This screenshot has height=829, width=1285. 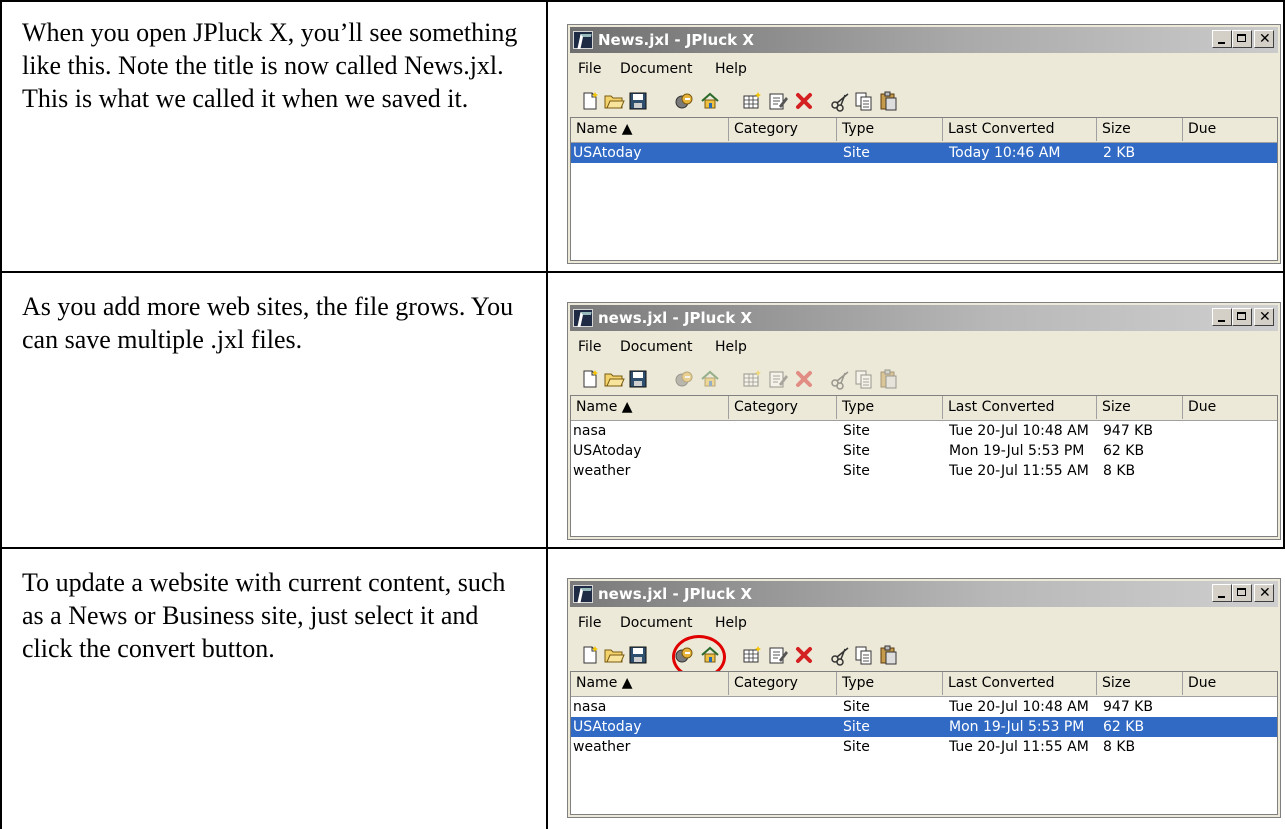 I want to click on list-header: Name ▲ Category Type Last Converted Size Due, so click(x=924, y=684).